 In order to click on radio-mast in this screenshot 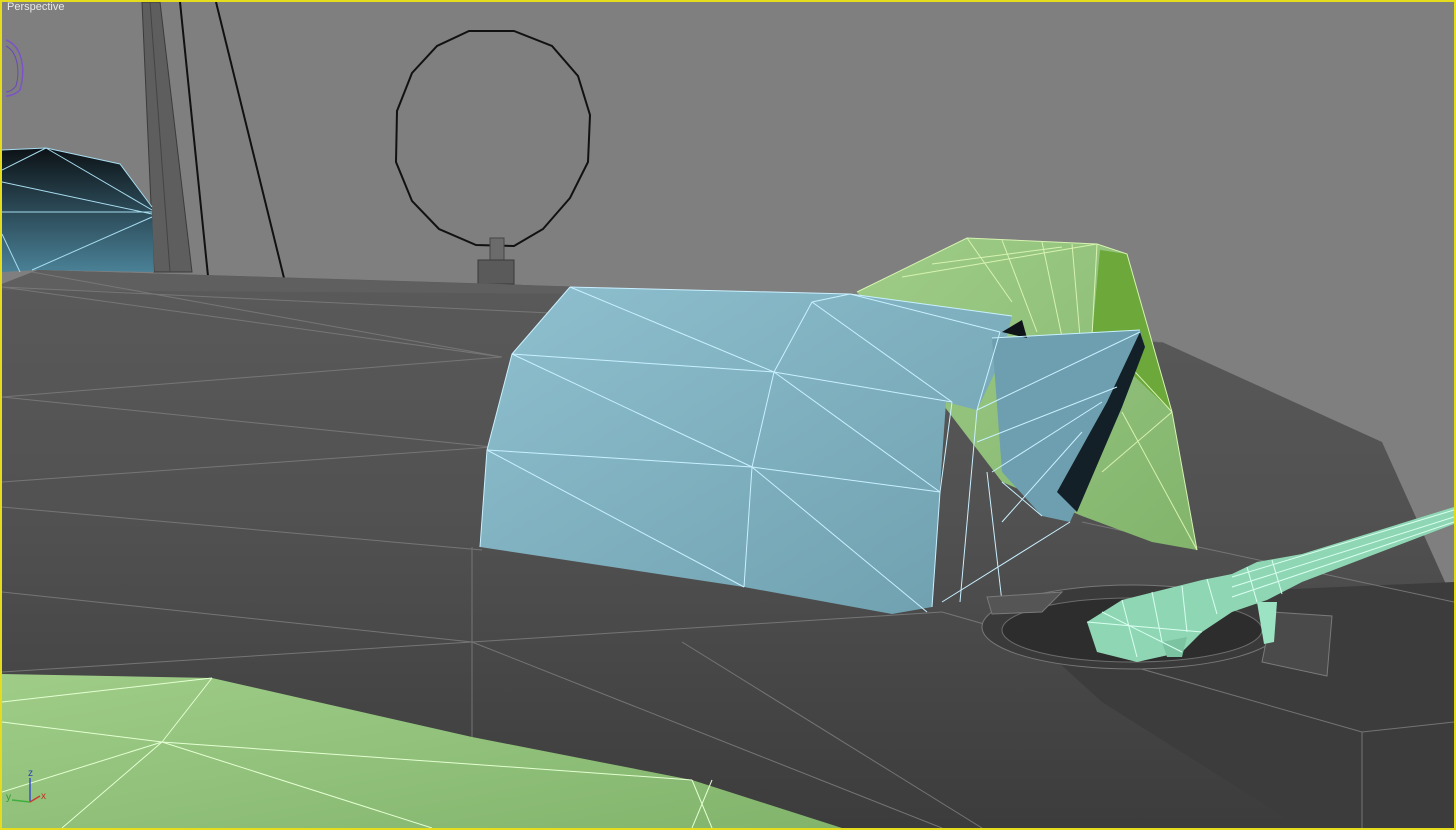, I will do `click(213, 140)`.